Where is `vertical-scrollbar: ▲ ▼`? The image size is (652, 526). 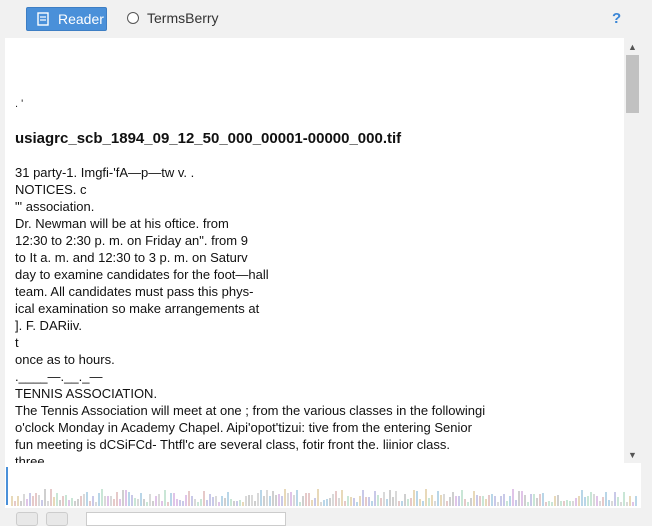
vertical-scrollbar: ▲ ▼ is located at coordinates (632, 250).